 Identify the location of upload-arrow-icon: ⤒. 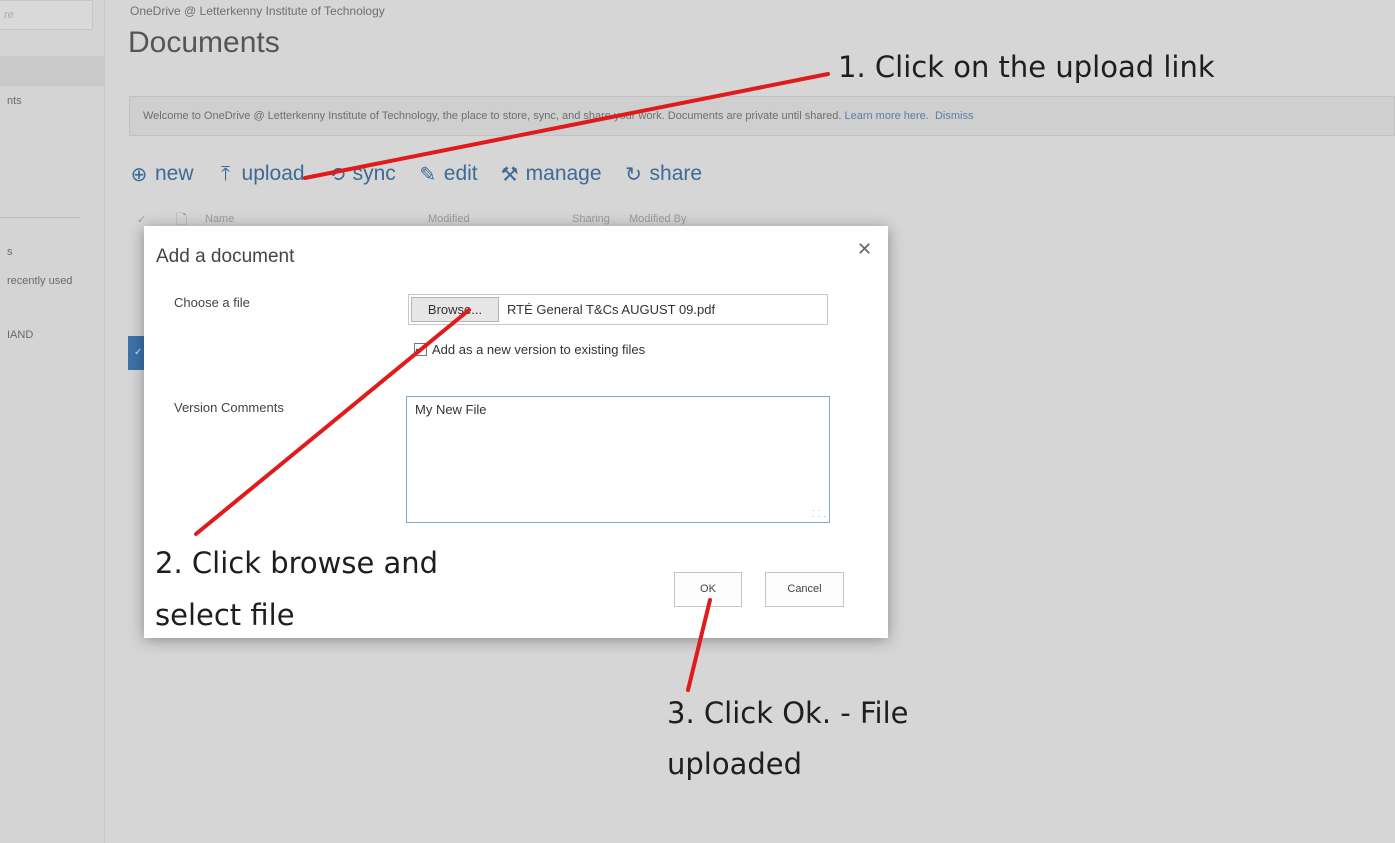
(225, 173).